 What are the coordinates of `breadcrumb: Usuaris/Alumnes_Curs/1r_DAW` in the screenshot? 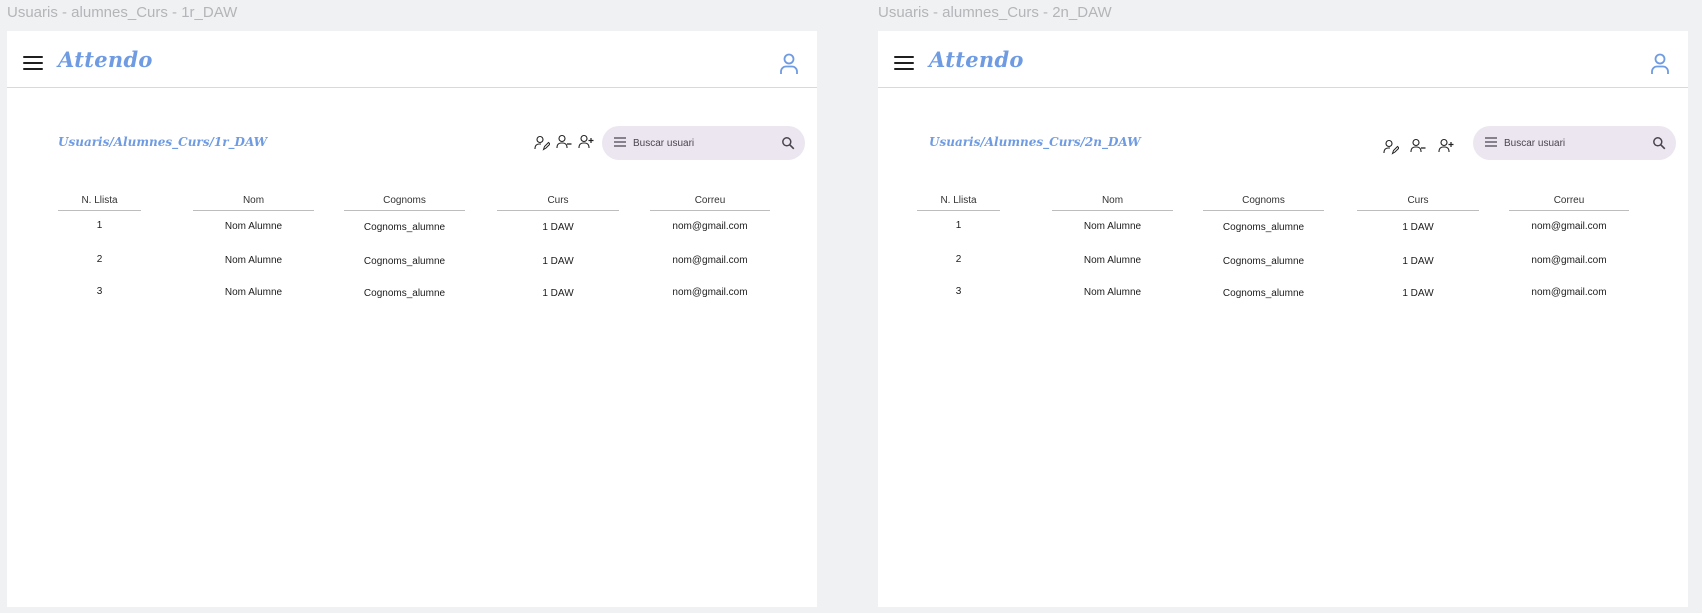 It's located at (163, 142).